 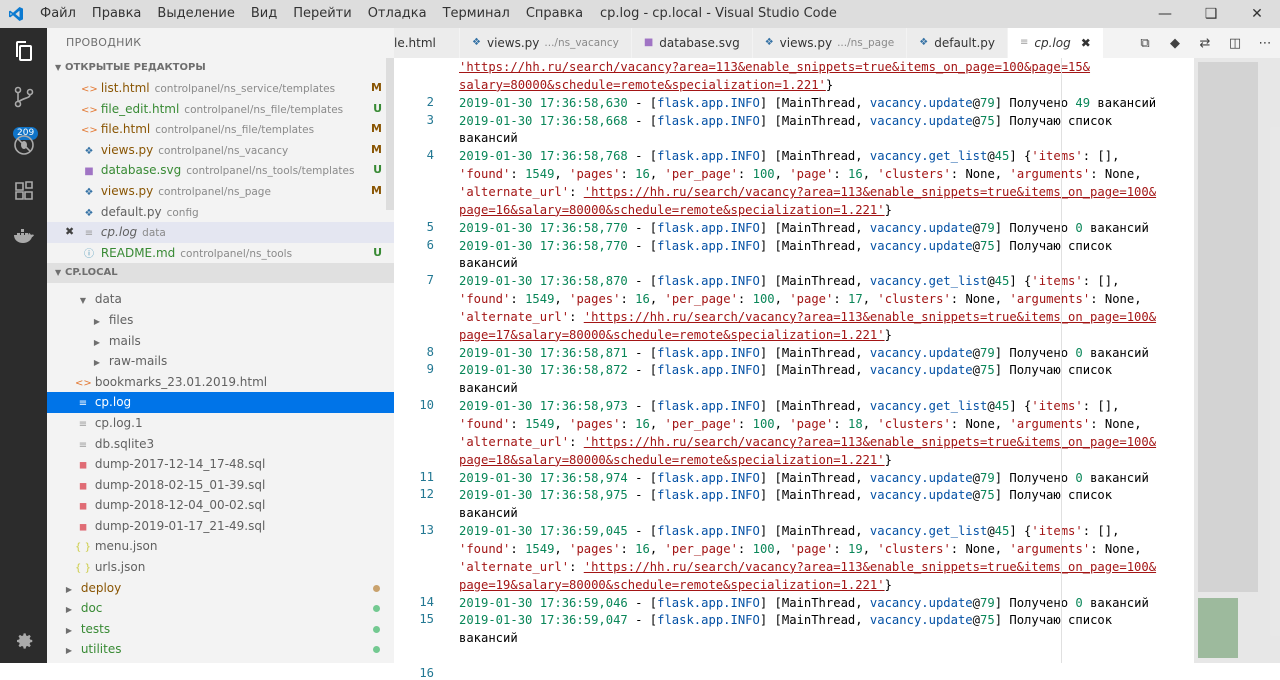 What do you see at coordinates (476, 14) in the screenshot?
I see `menu-item: Терминал` at bounding box center [476, 14].